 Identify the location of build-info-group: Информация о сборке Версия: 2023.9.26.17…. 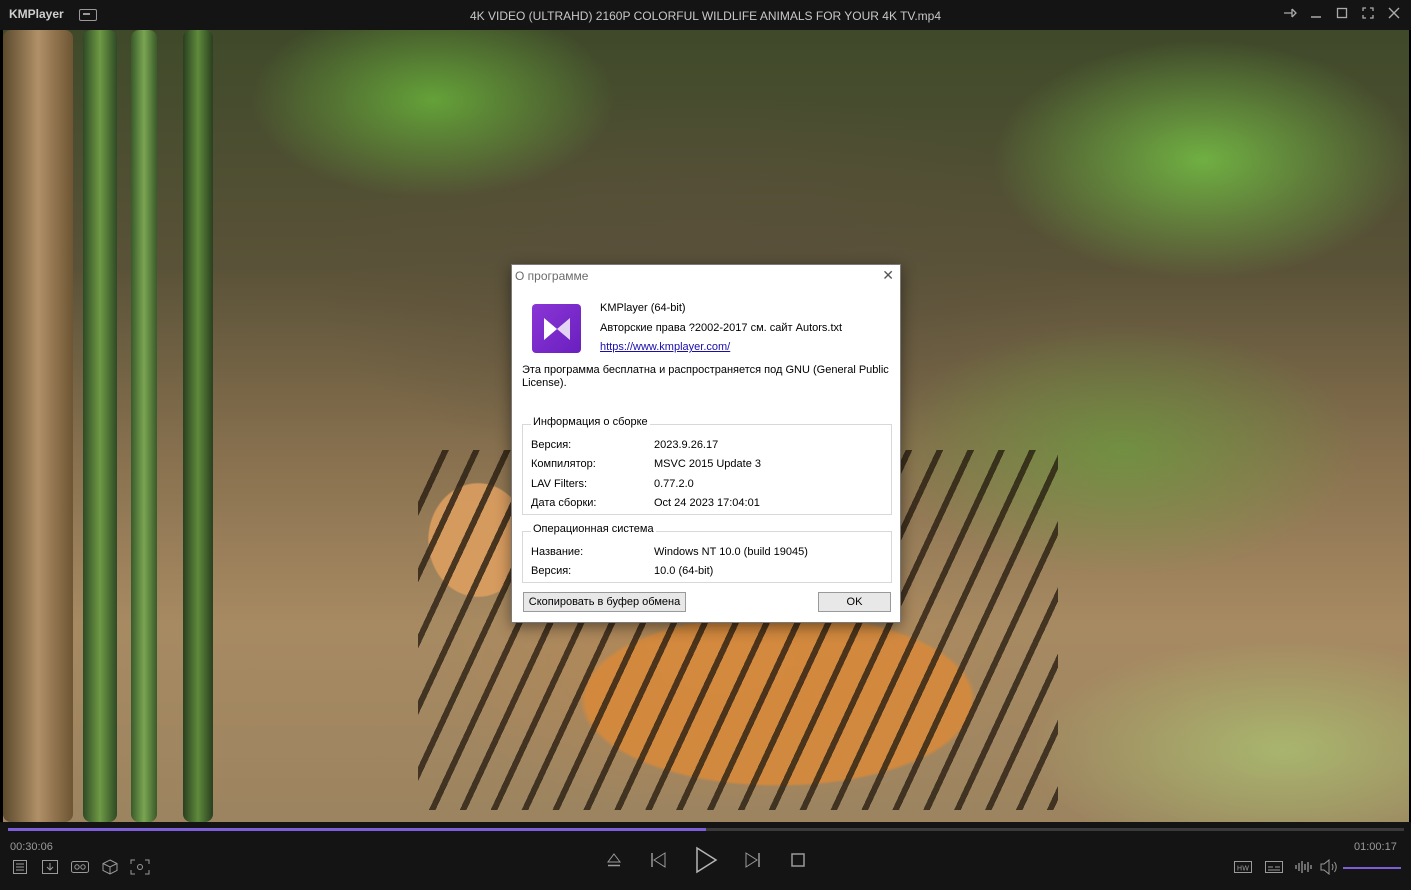
(707, 465).